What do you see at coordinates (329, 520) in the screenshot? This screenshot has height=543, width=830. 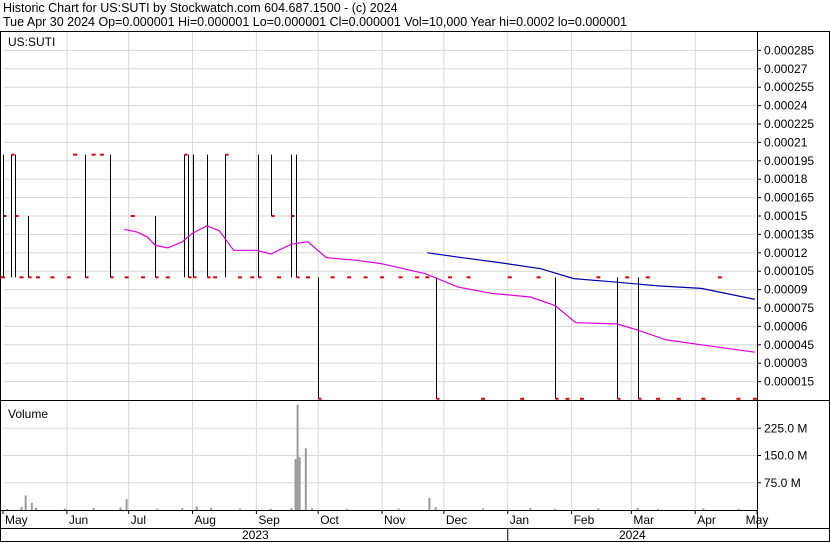 I see `month-label: Oct` at bounding box center [329, 520].